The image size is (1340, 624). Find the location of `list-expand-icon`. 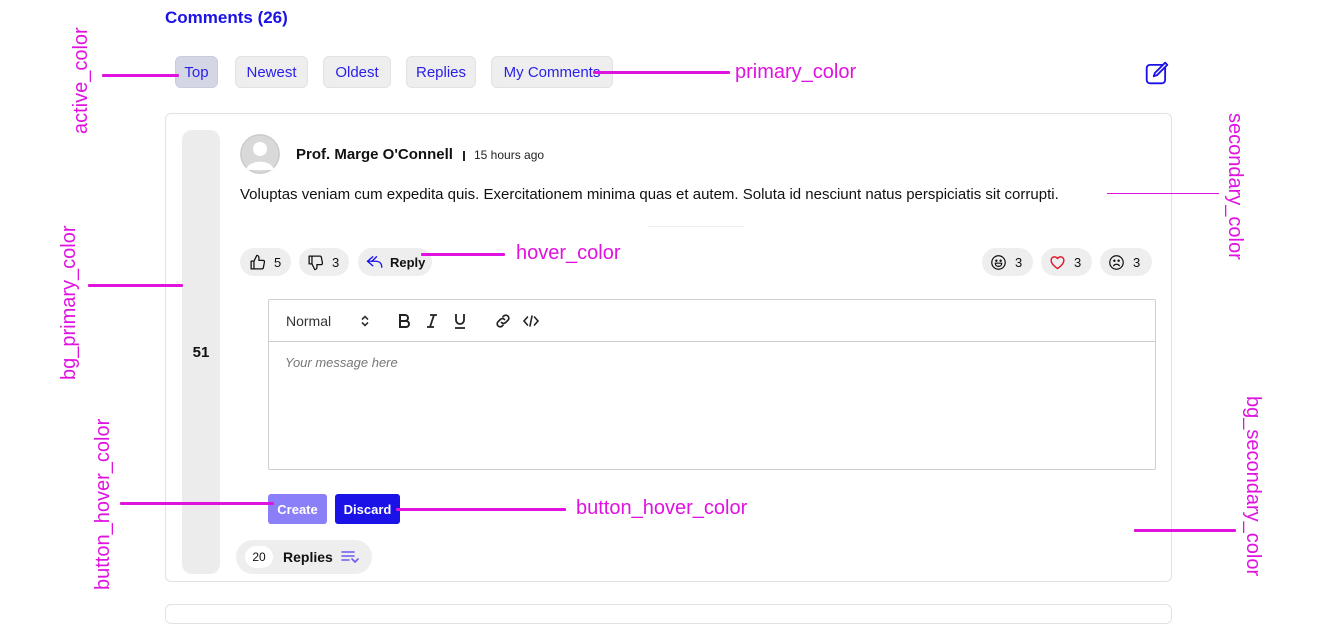

list-expand-icon is located at coordinates (350, 557).